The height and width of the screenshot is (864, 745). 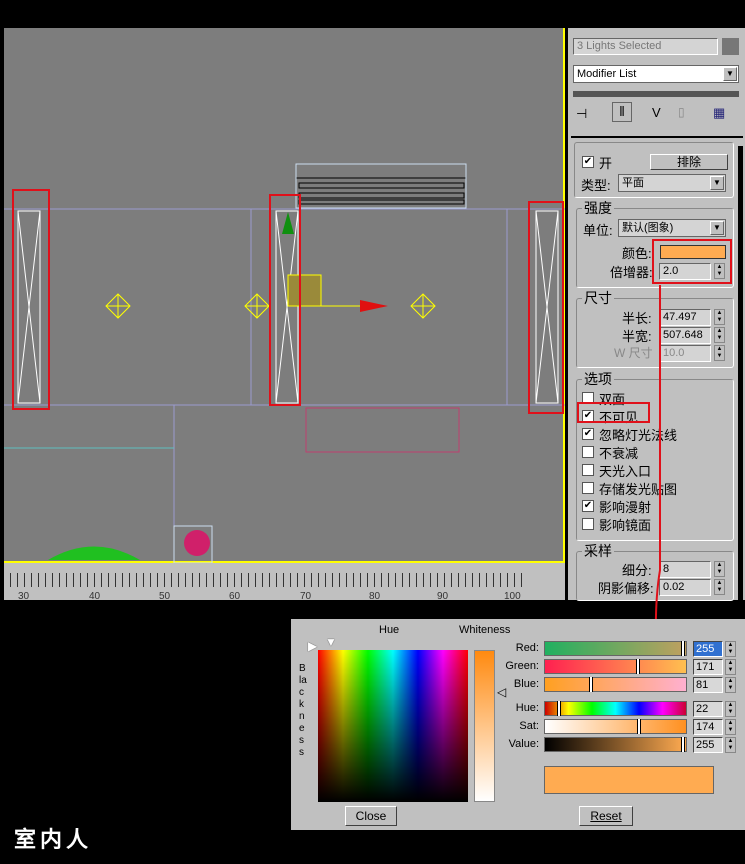 I want to click on channel-label: Hue:, so click(x=527, y=708).